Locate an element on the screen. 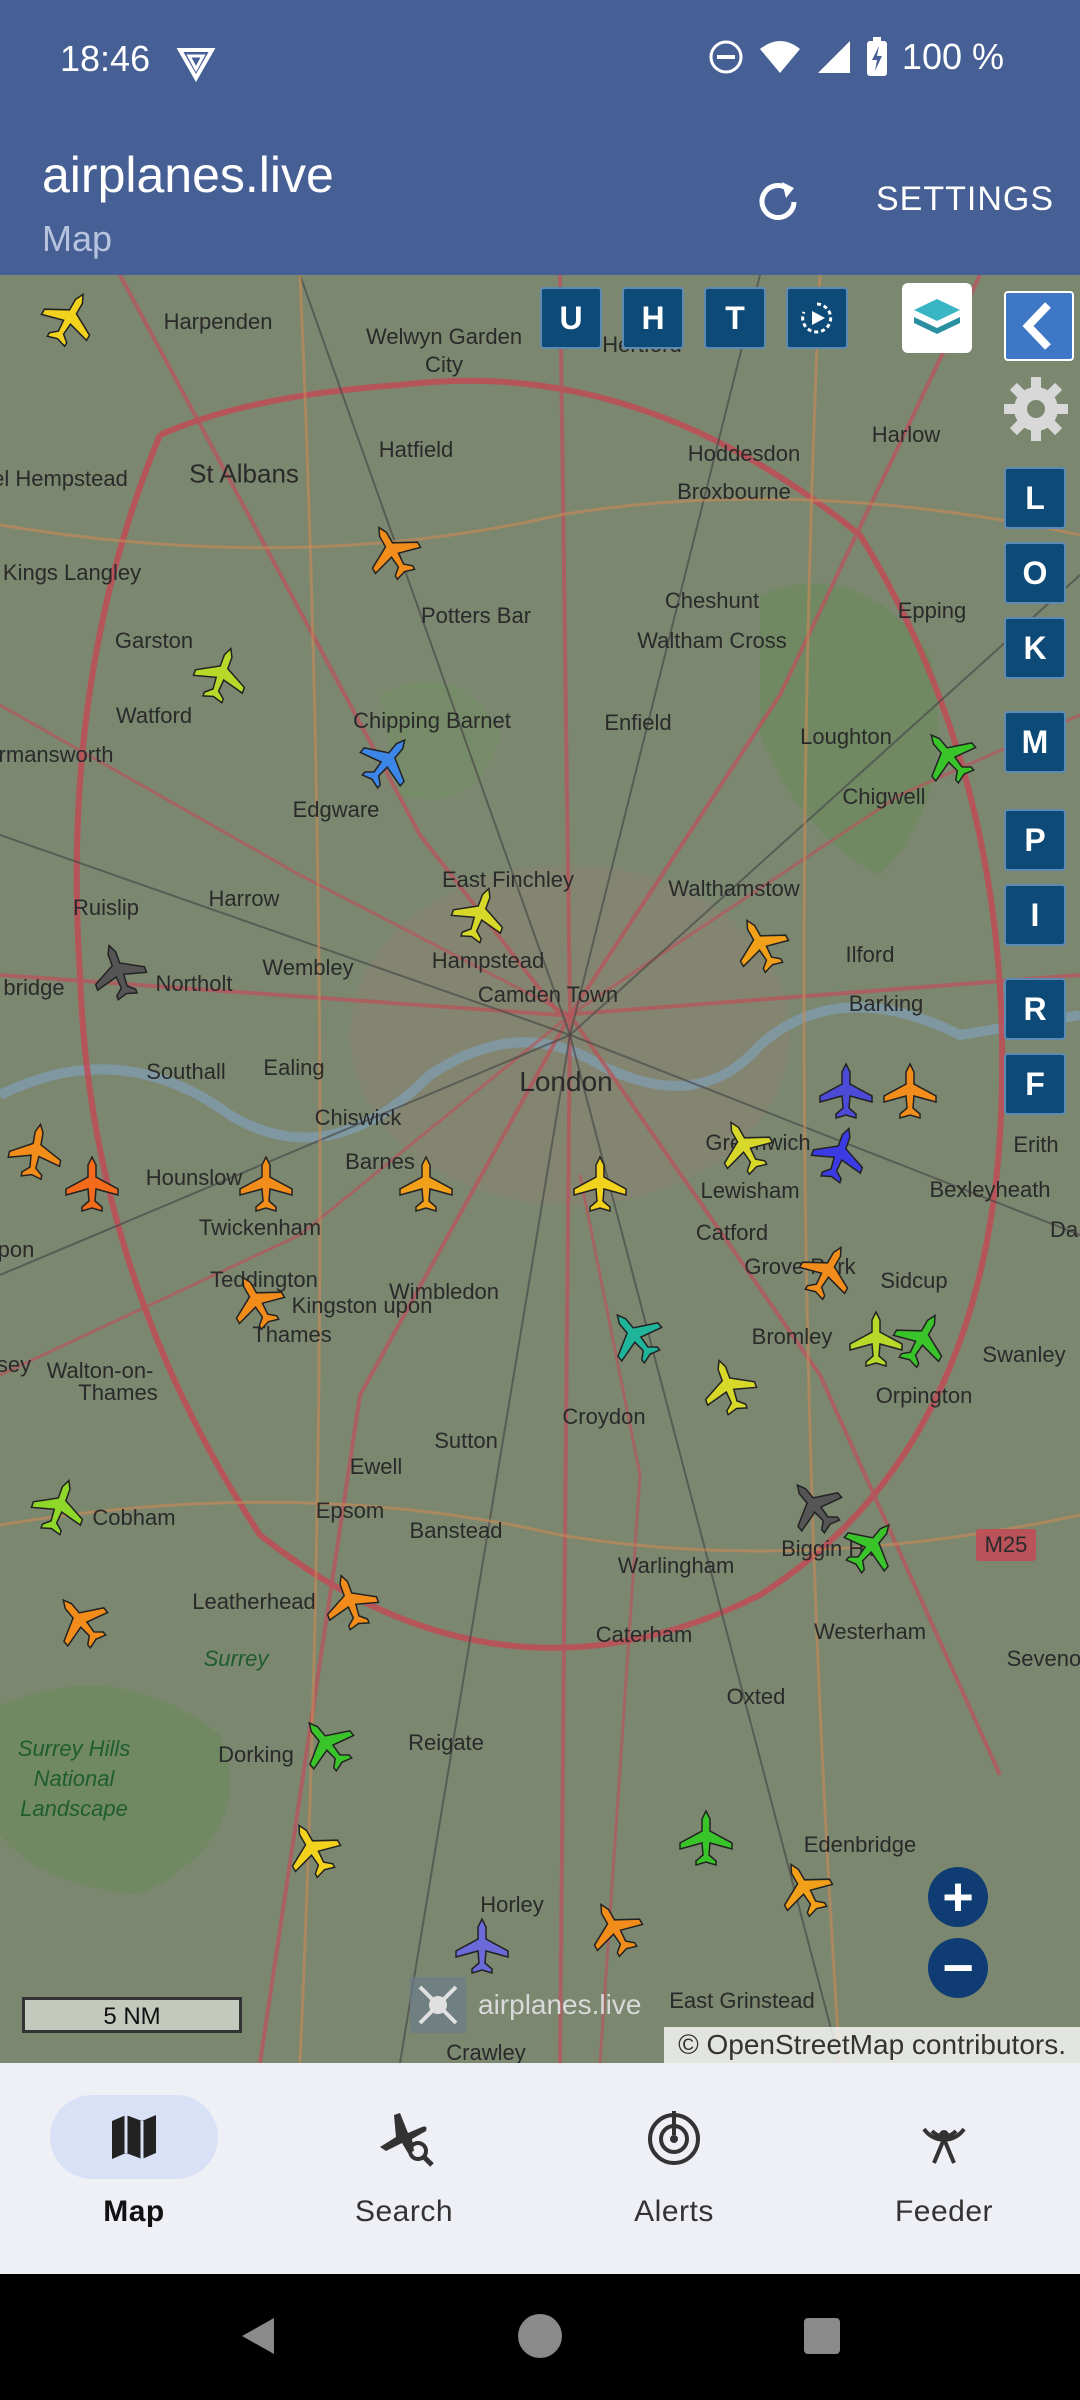 The image size is (1080, 2400). map-button-r: R is located at coordinates (1035, 1009).